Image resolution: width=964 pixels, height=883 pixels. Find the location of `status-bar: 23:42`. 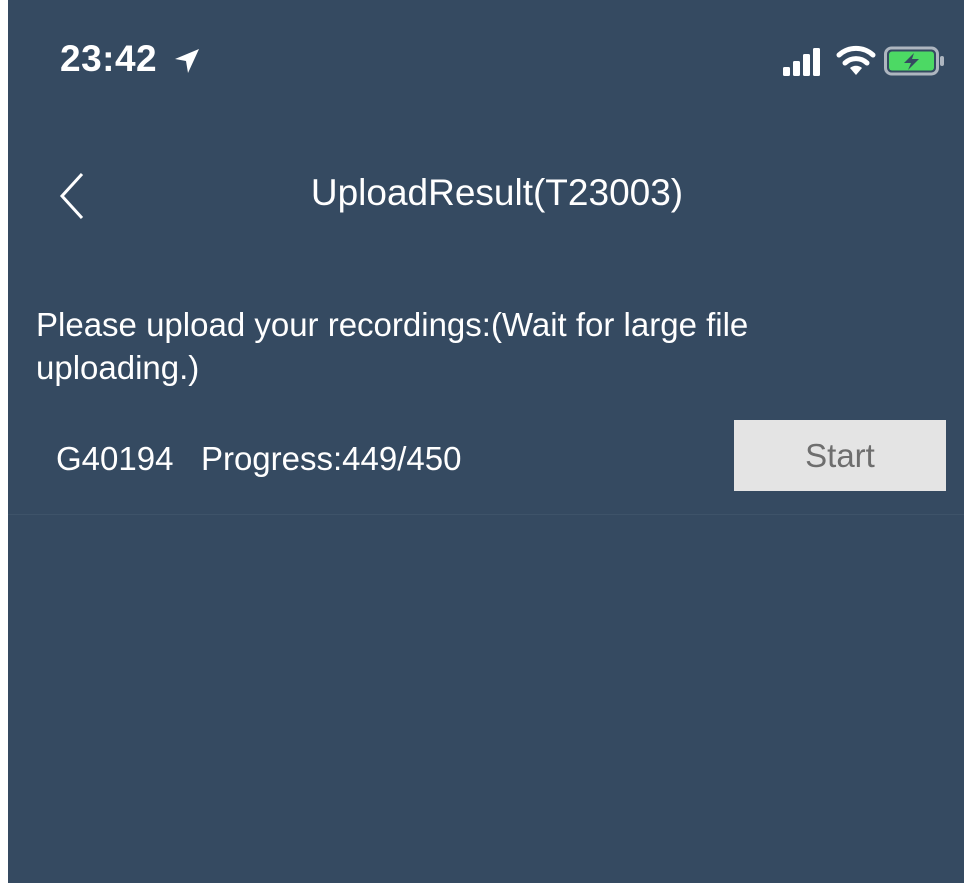

status-bar: 23:42 is located at coordinates (486, 60).